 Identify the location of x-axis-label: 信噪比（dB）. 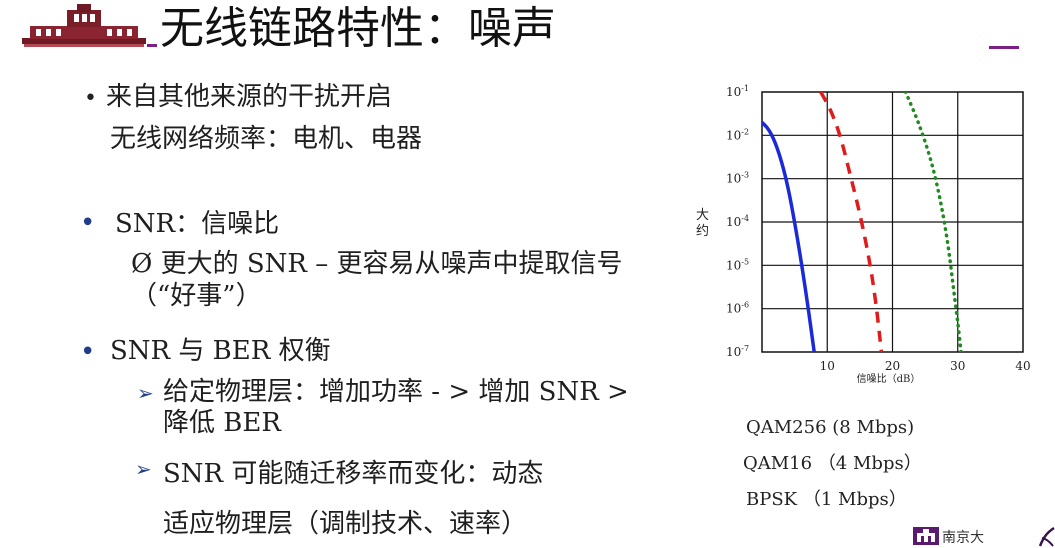
(889, 379).